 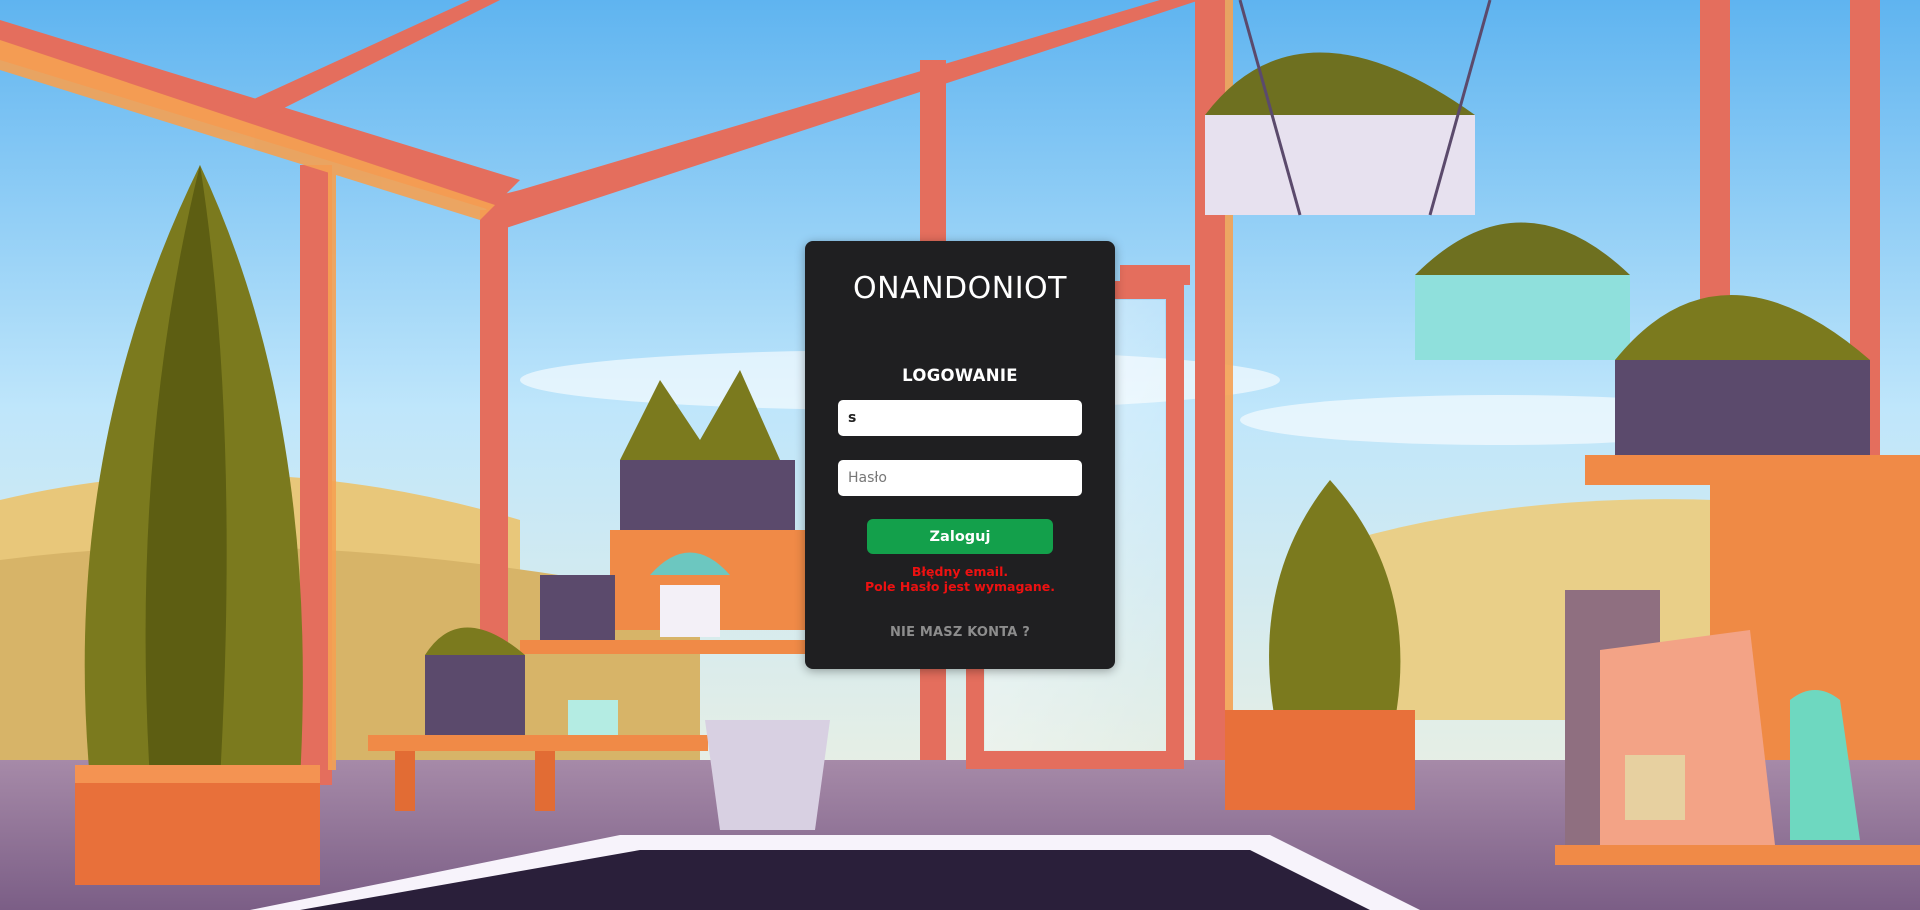 What do you see at coordinates (960, 586) in the screenshot?
I see `error-password-required: Pole Hasło jest wymagane.` at bounding box center [960, 586].